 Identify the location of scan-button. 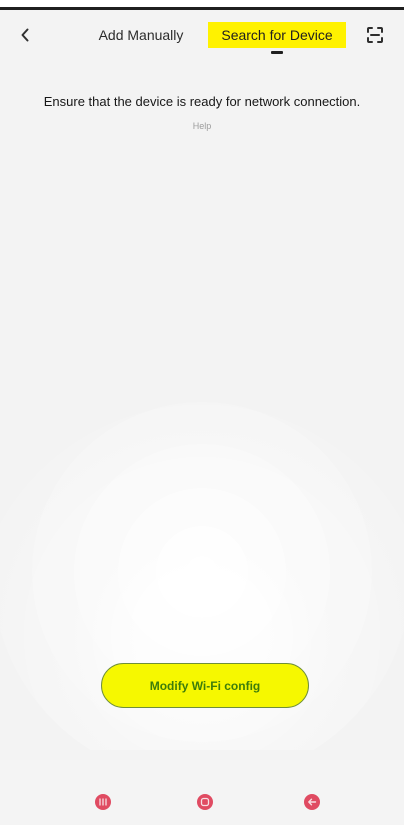
(375, 35).